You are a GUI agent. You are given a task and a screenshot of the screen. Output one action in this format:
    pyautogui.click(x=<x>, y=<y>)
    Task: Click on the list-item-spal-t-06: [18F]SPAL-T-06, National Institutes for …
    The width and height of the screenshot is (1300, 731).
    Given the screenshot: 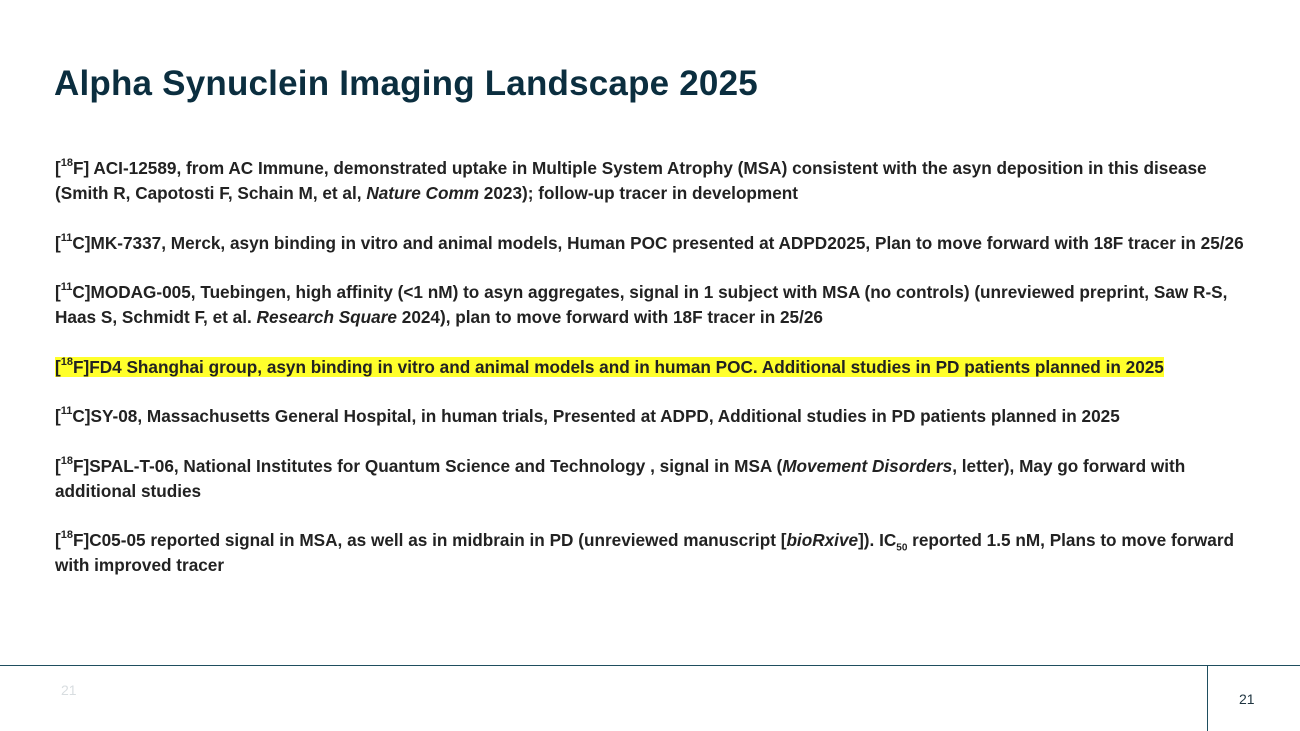 What is the action you would take?
    pyautogui.click(x=620, y=477)
    